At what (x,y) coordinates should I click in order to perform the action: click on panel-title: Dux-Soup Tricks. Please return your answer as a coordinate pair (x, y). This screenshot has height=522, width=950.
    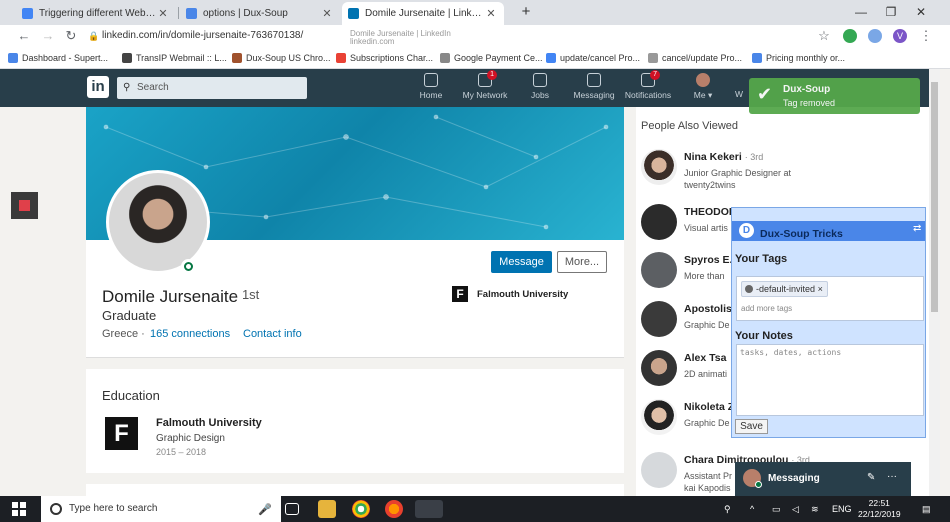
    Looking at the image, I should click on (801, 234).